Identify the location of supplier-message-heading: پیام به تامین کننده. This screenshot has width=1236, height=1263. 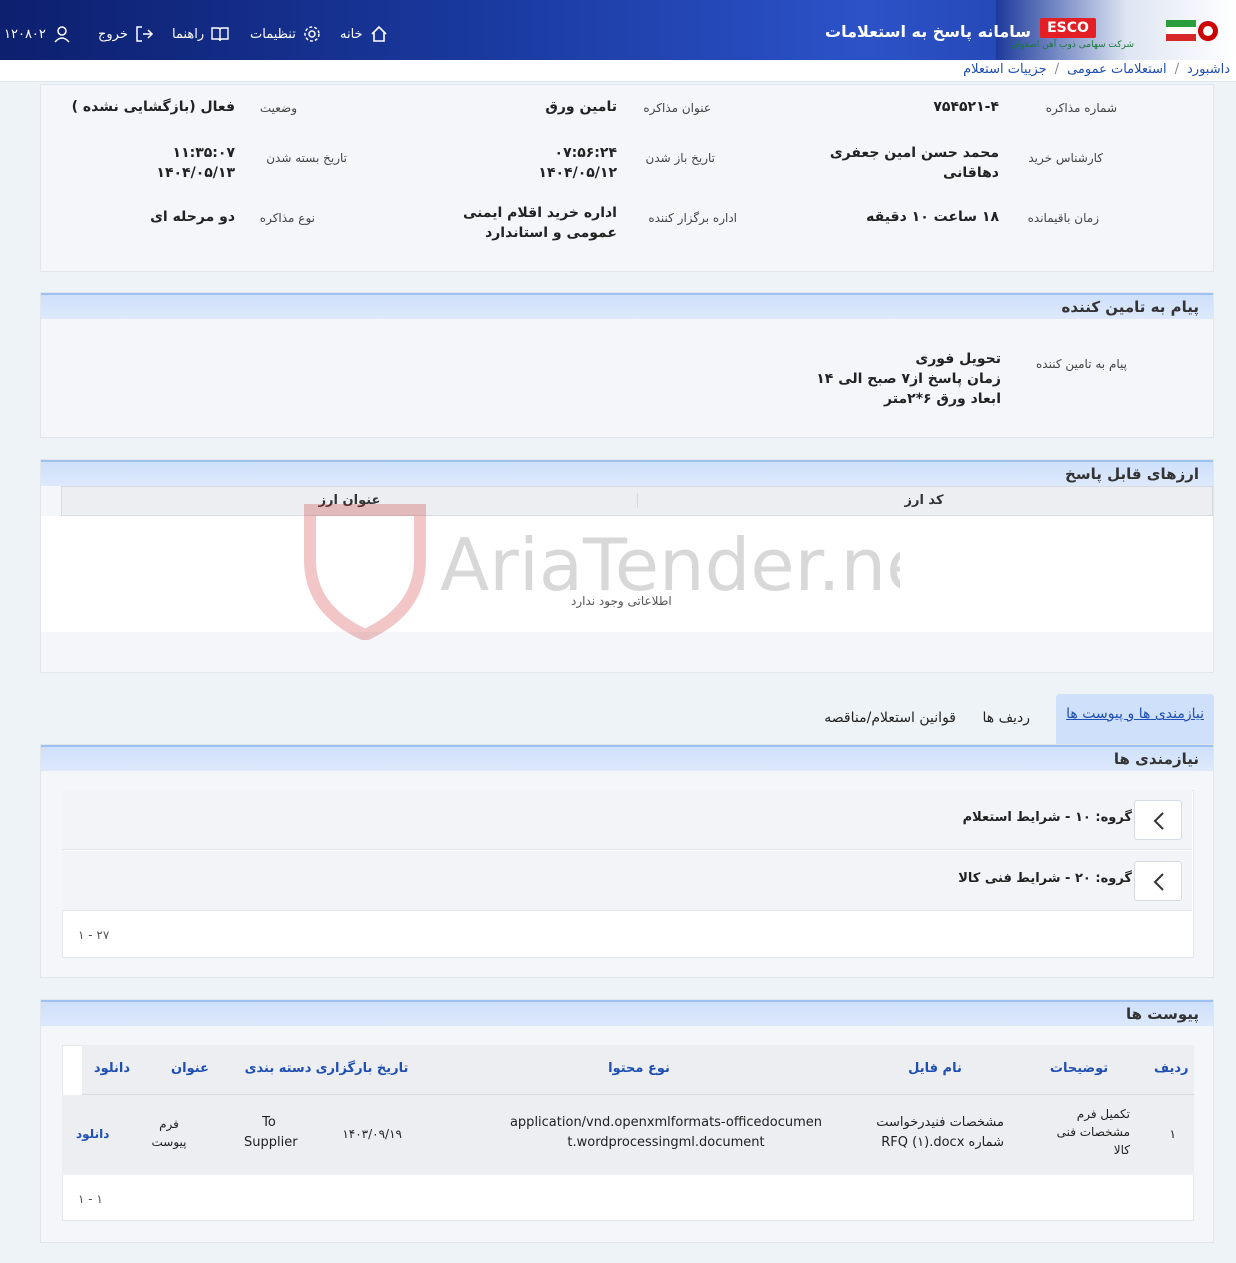
(627, 306).